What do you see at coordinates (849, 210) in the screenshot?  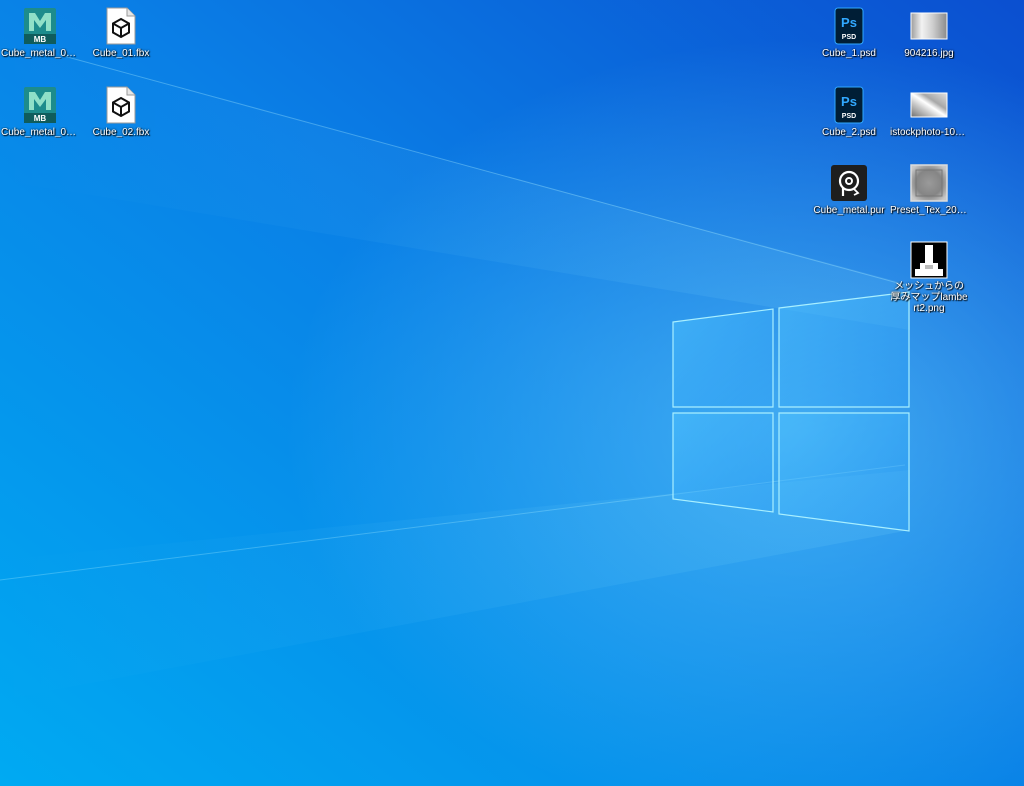 I see `desktop-icon-label: Cube_metal.pur` at bounding box center [849, 210].